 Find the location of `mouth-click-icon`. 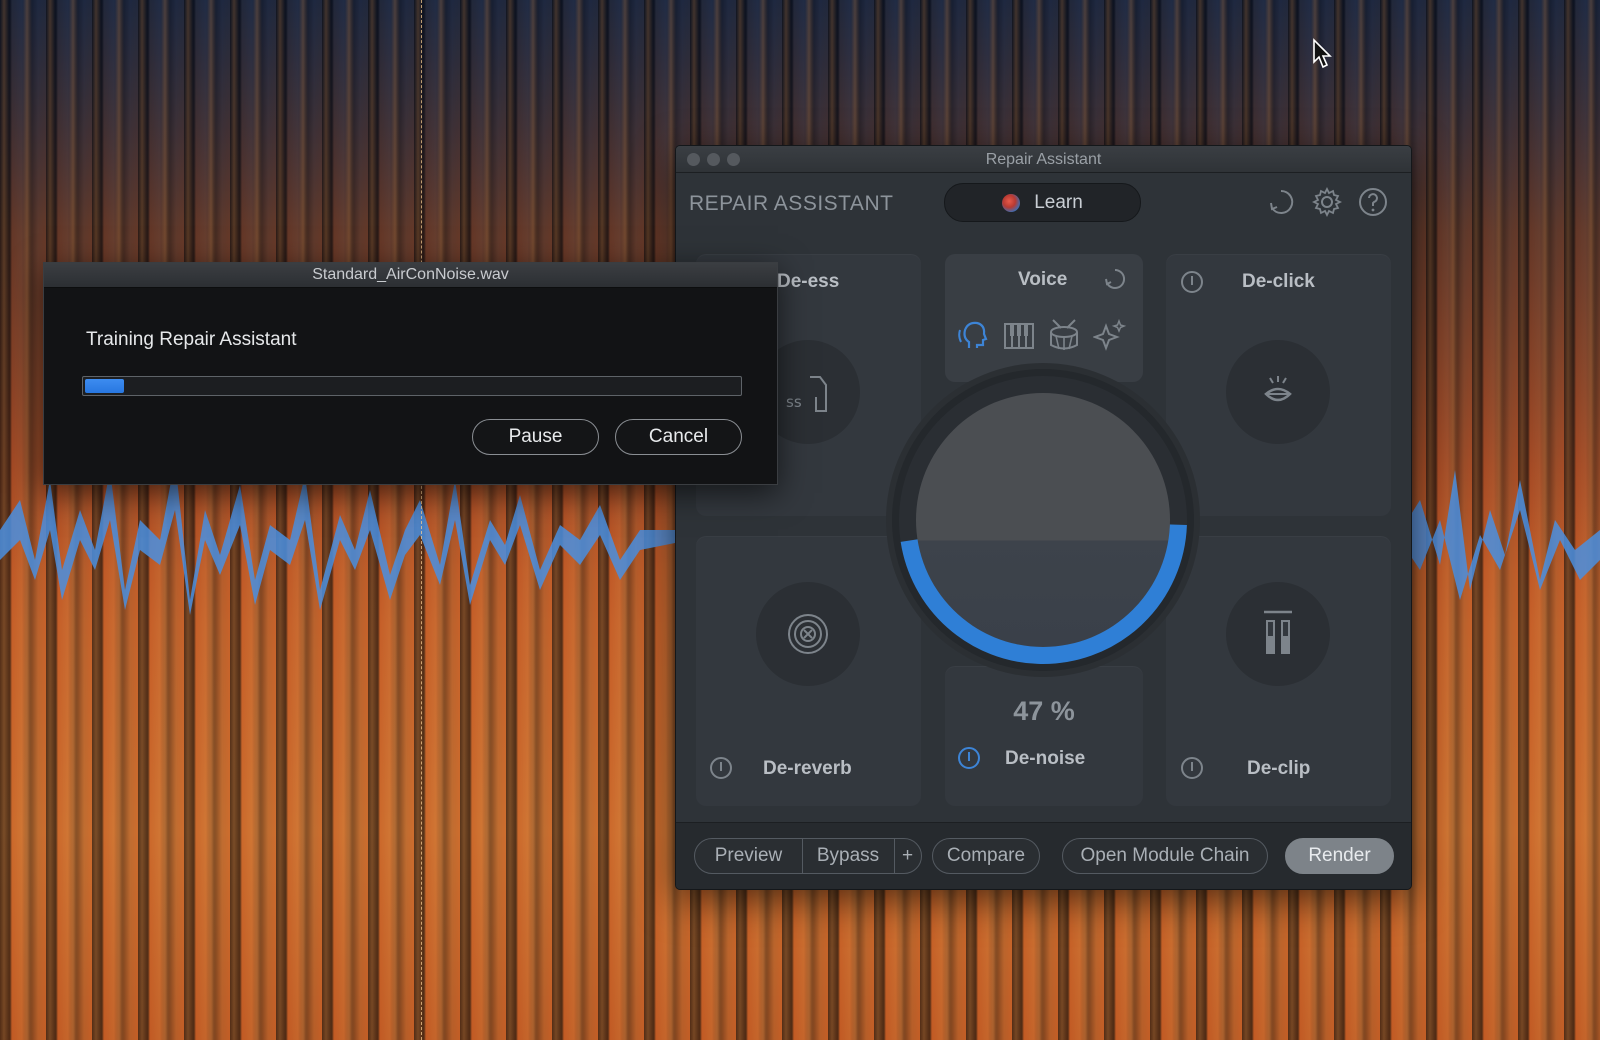

mouth-click-icon is located at coordinates (1278, 389).